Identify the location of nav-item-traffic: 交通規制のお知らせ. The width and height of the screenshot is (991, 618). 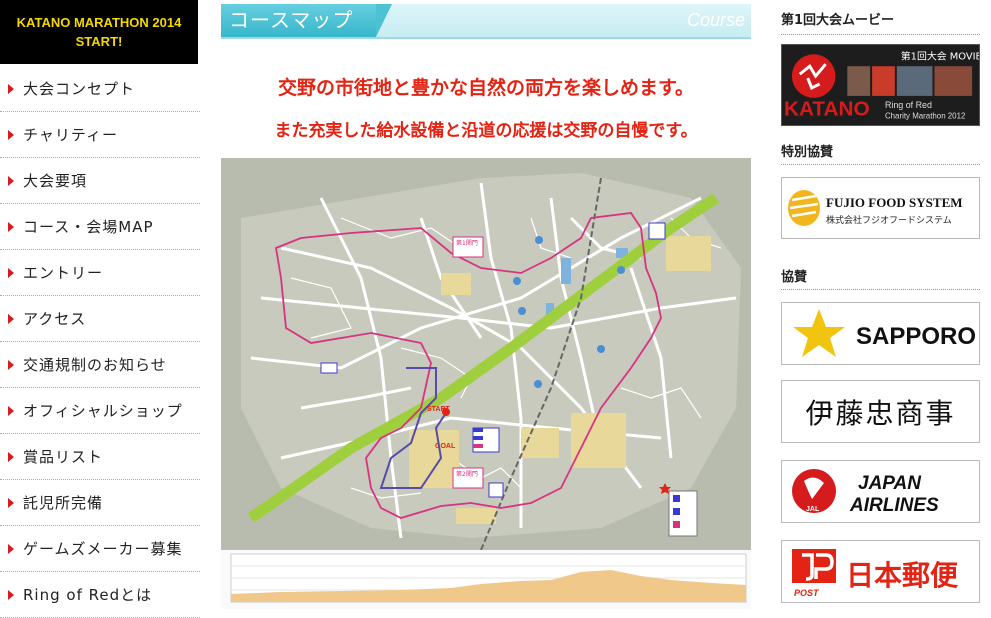
(100, 365).